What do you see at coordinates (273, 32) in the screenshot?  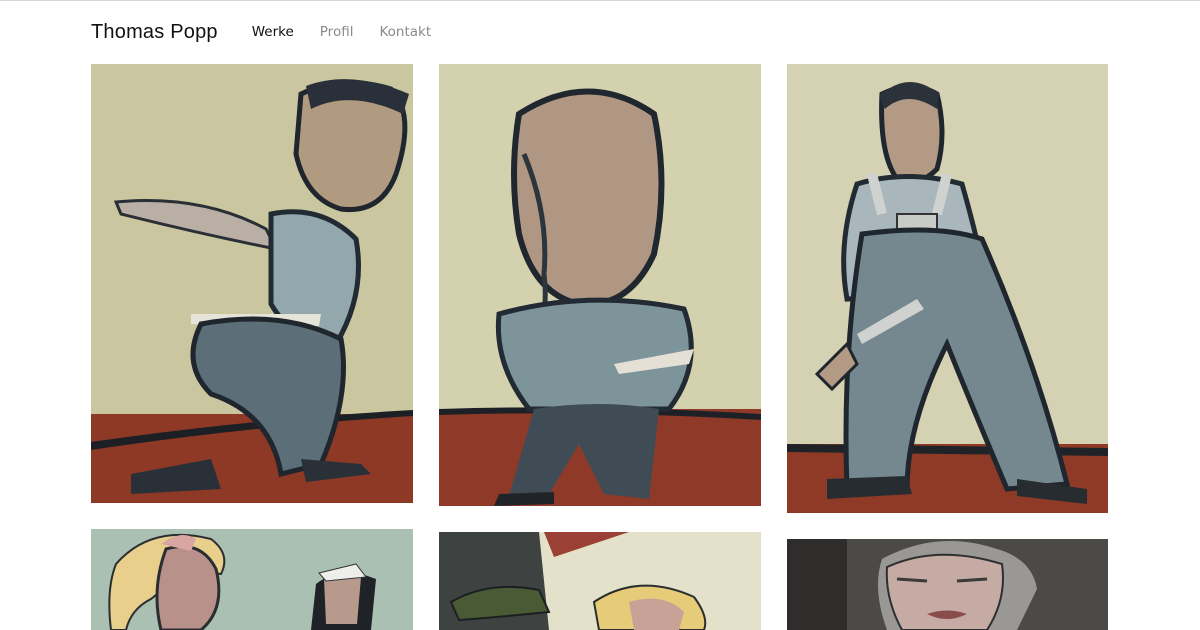 I see `nav-item-werke: Werke` at bounding box center [273, 32].